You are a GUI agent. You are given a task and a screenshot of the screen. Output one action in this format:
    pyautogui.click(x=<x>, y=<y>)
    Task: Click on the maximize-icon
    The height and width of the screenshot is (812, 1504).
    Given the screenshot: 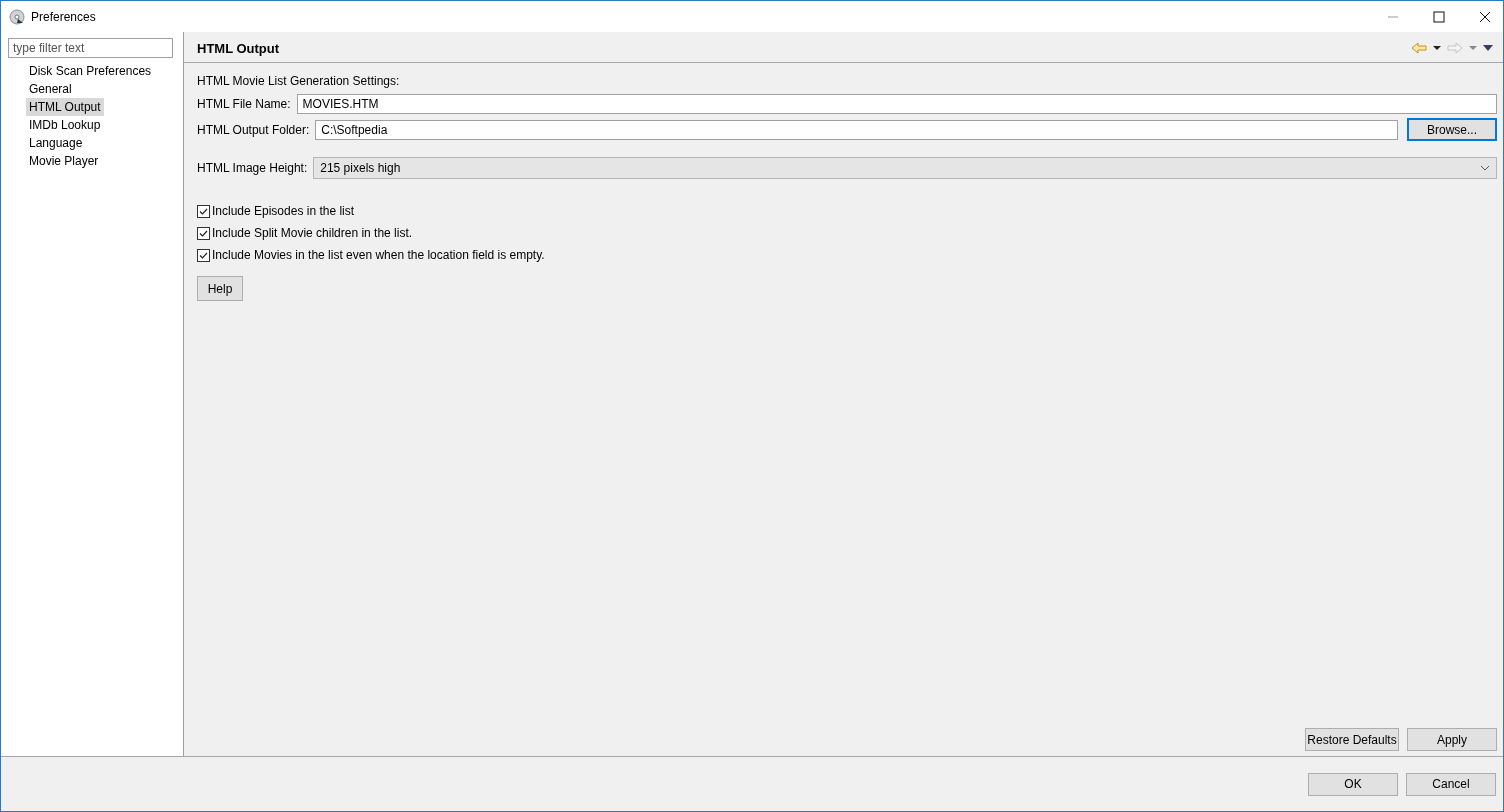 What is the action you would take?
    pyautogui.click(x=1439, y=16)
    